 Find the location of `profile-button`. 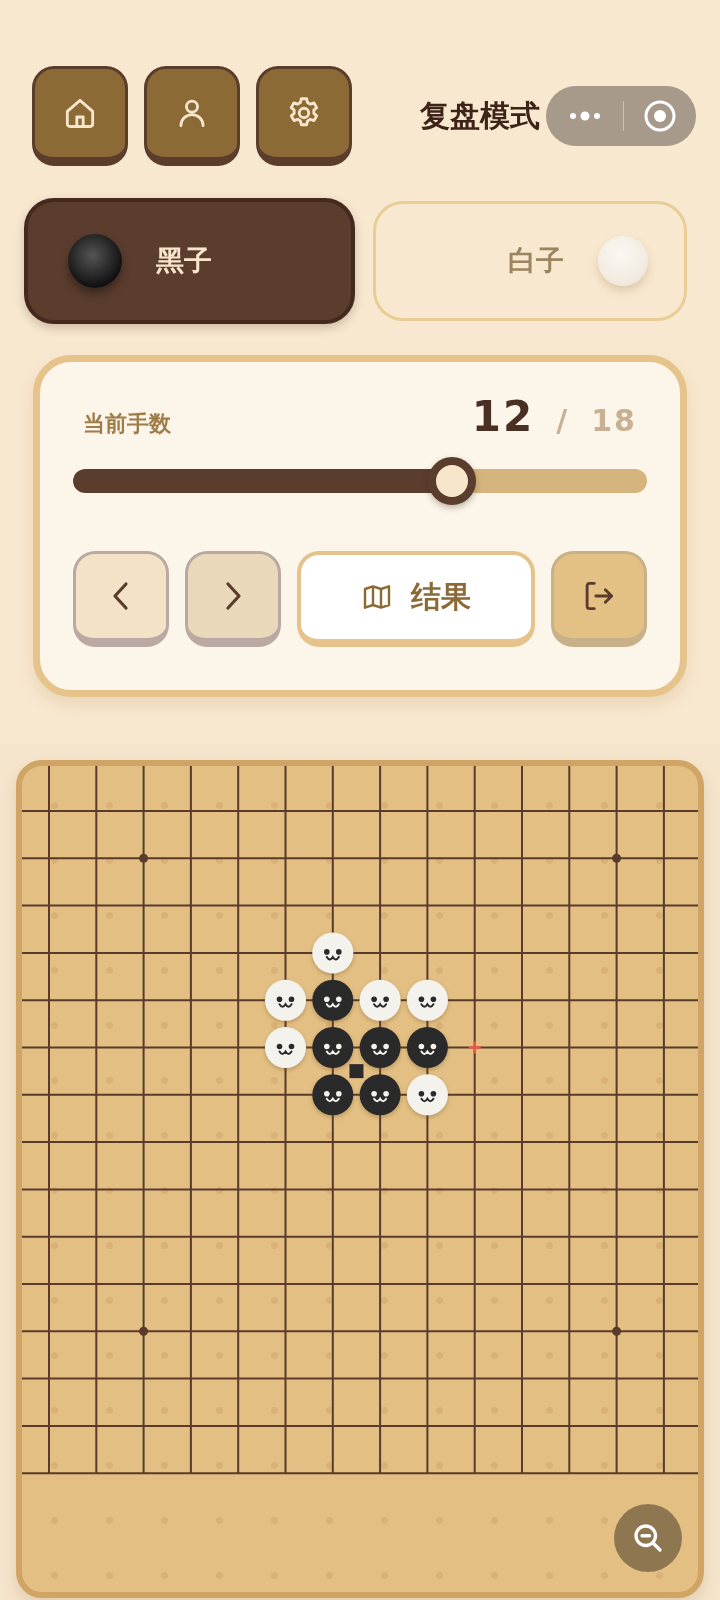

profile-button is located at coordinates (192, 116).